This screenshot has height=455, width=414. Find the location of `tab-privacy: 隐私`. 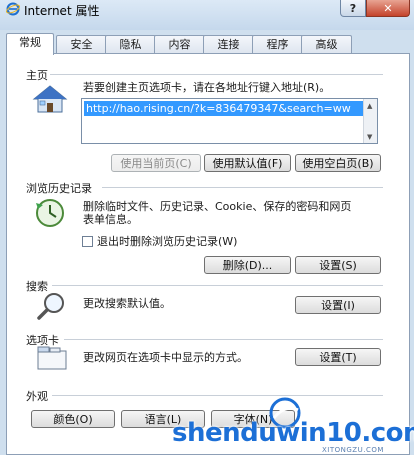

tab-privacy: 隐私 is located at coordinates (130, 44).